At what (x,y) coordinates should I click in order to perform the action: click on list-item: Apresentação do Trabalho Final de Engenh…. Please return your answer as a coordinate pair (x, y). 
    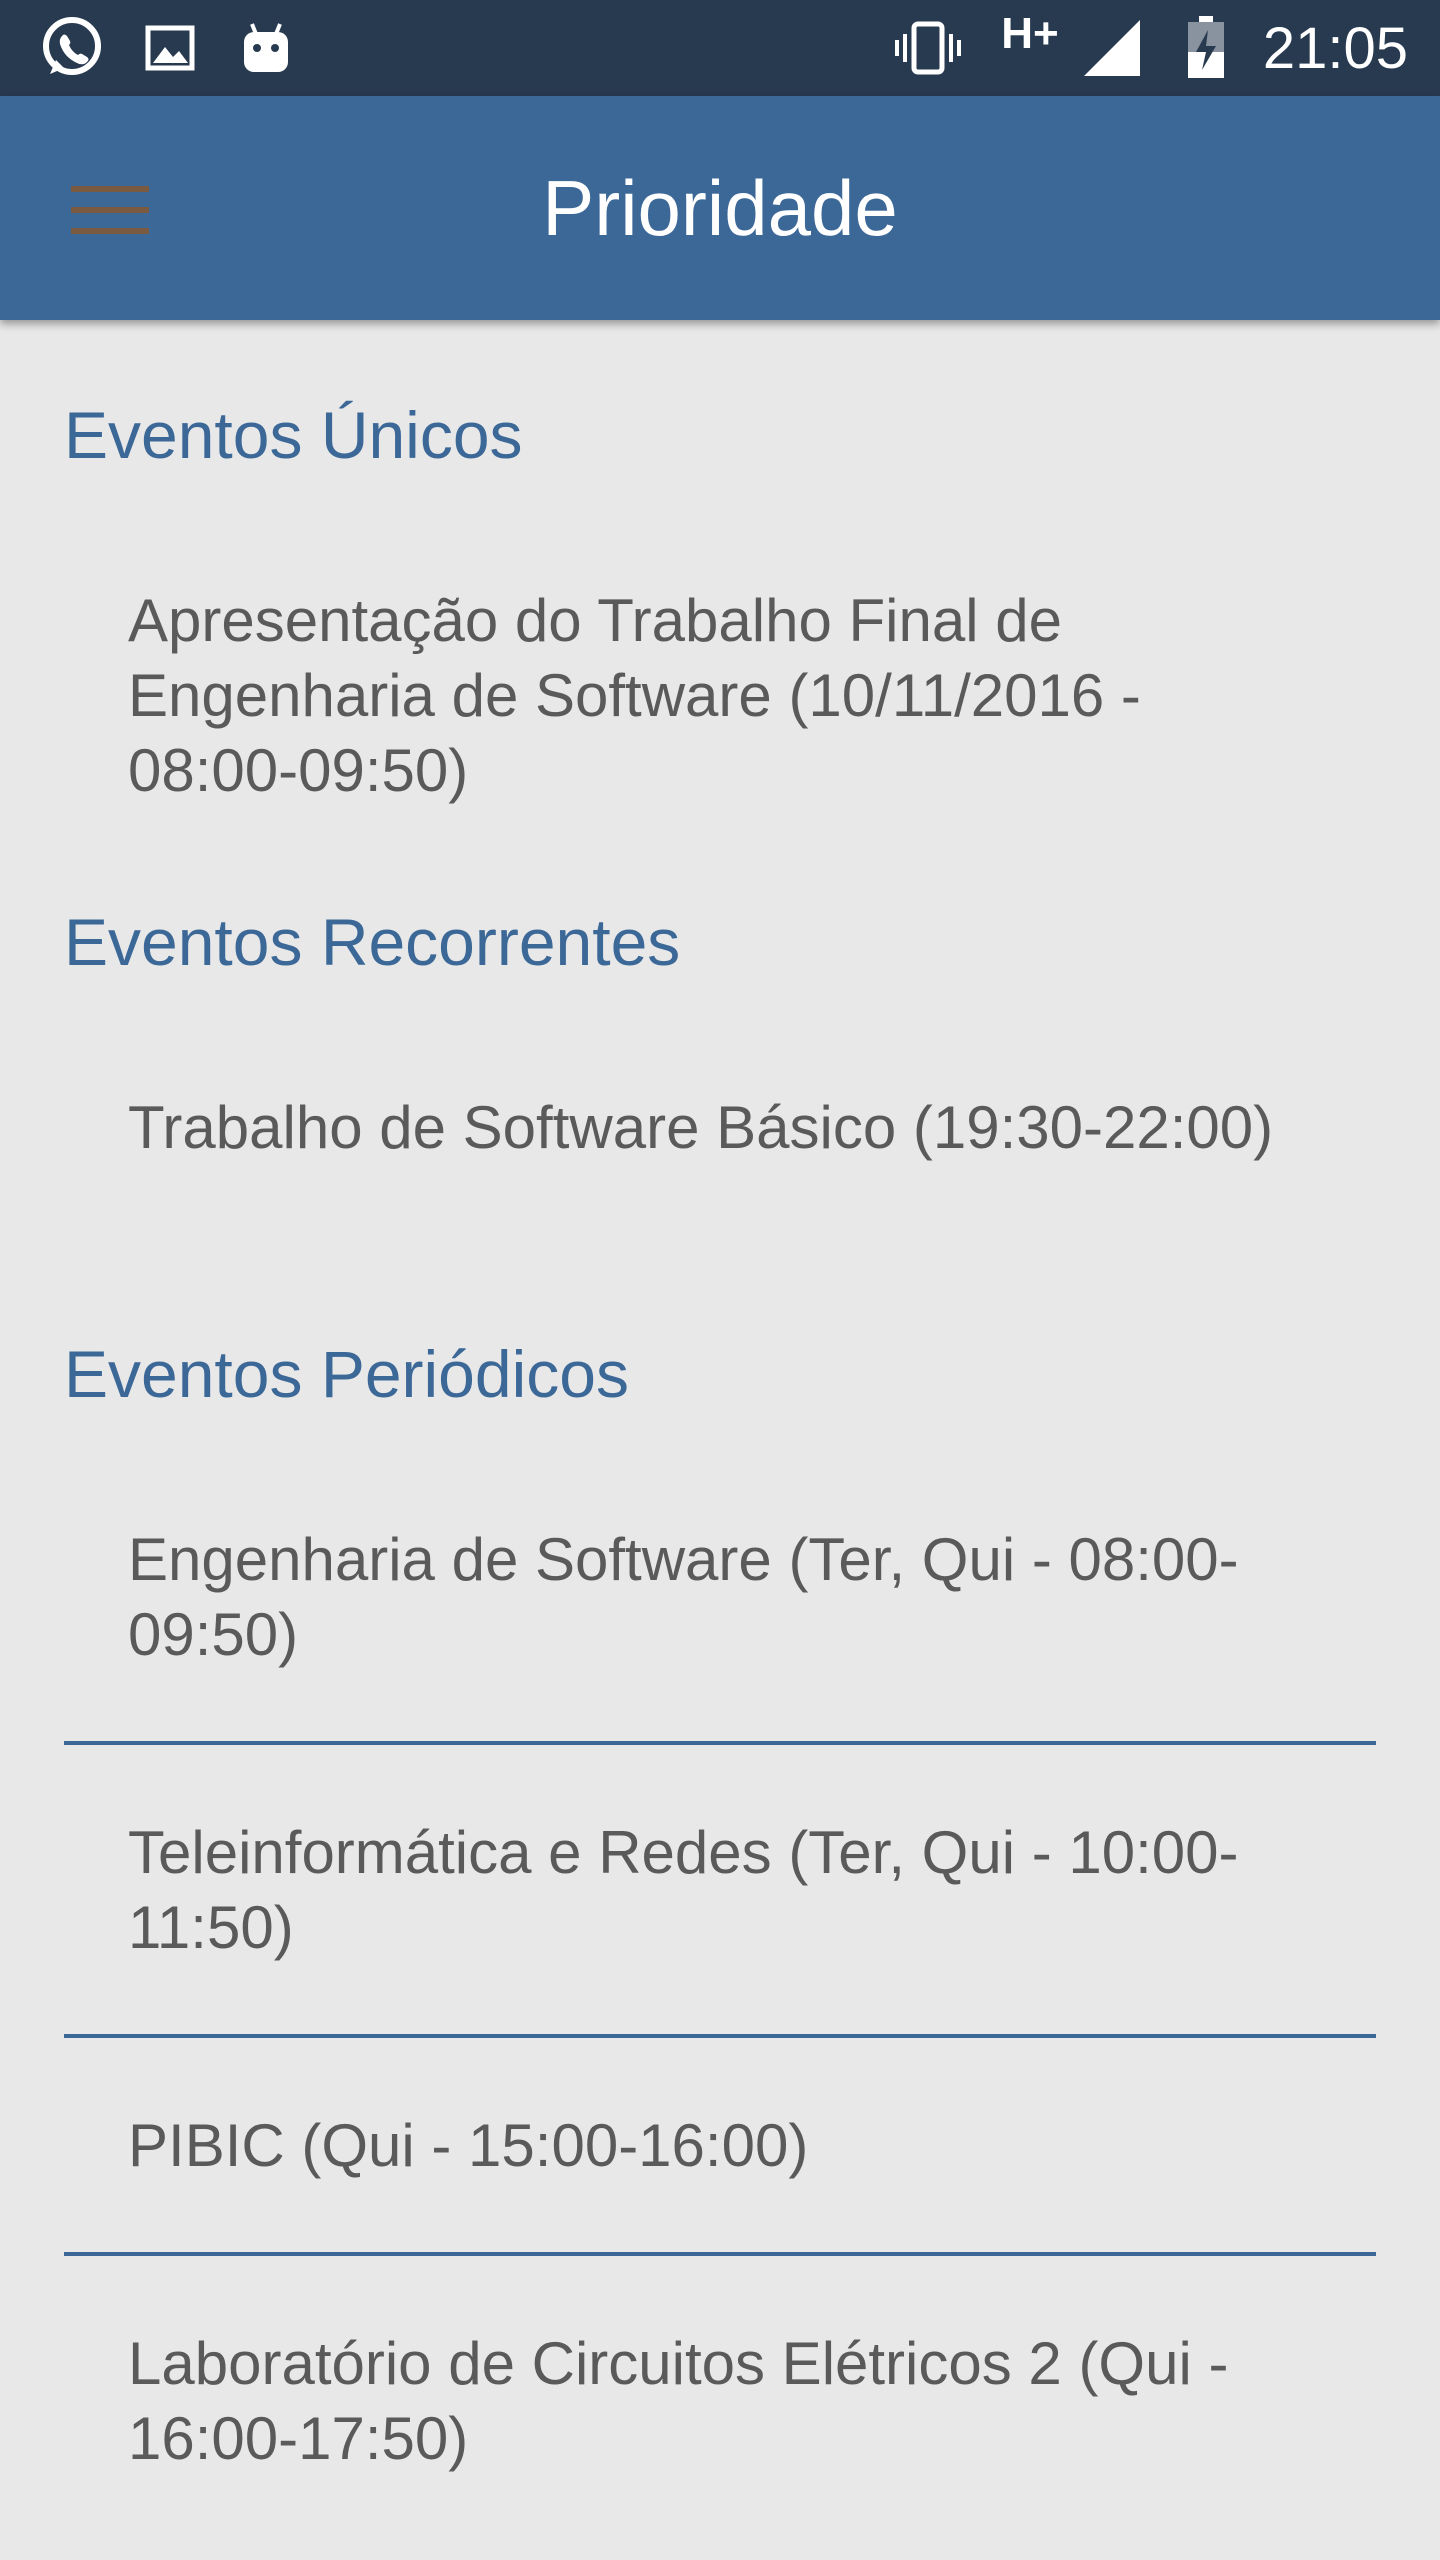
    Looking at the image, I should click on (708, 695).